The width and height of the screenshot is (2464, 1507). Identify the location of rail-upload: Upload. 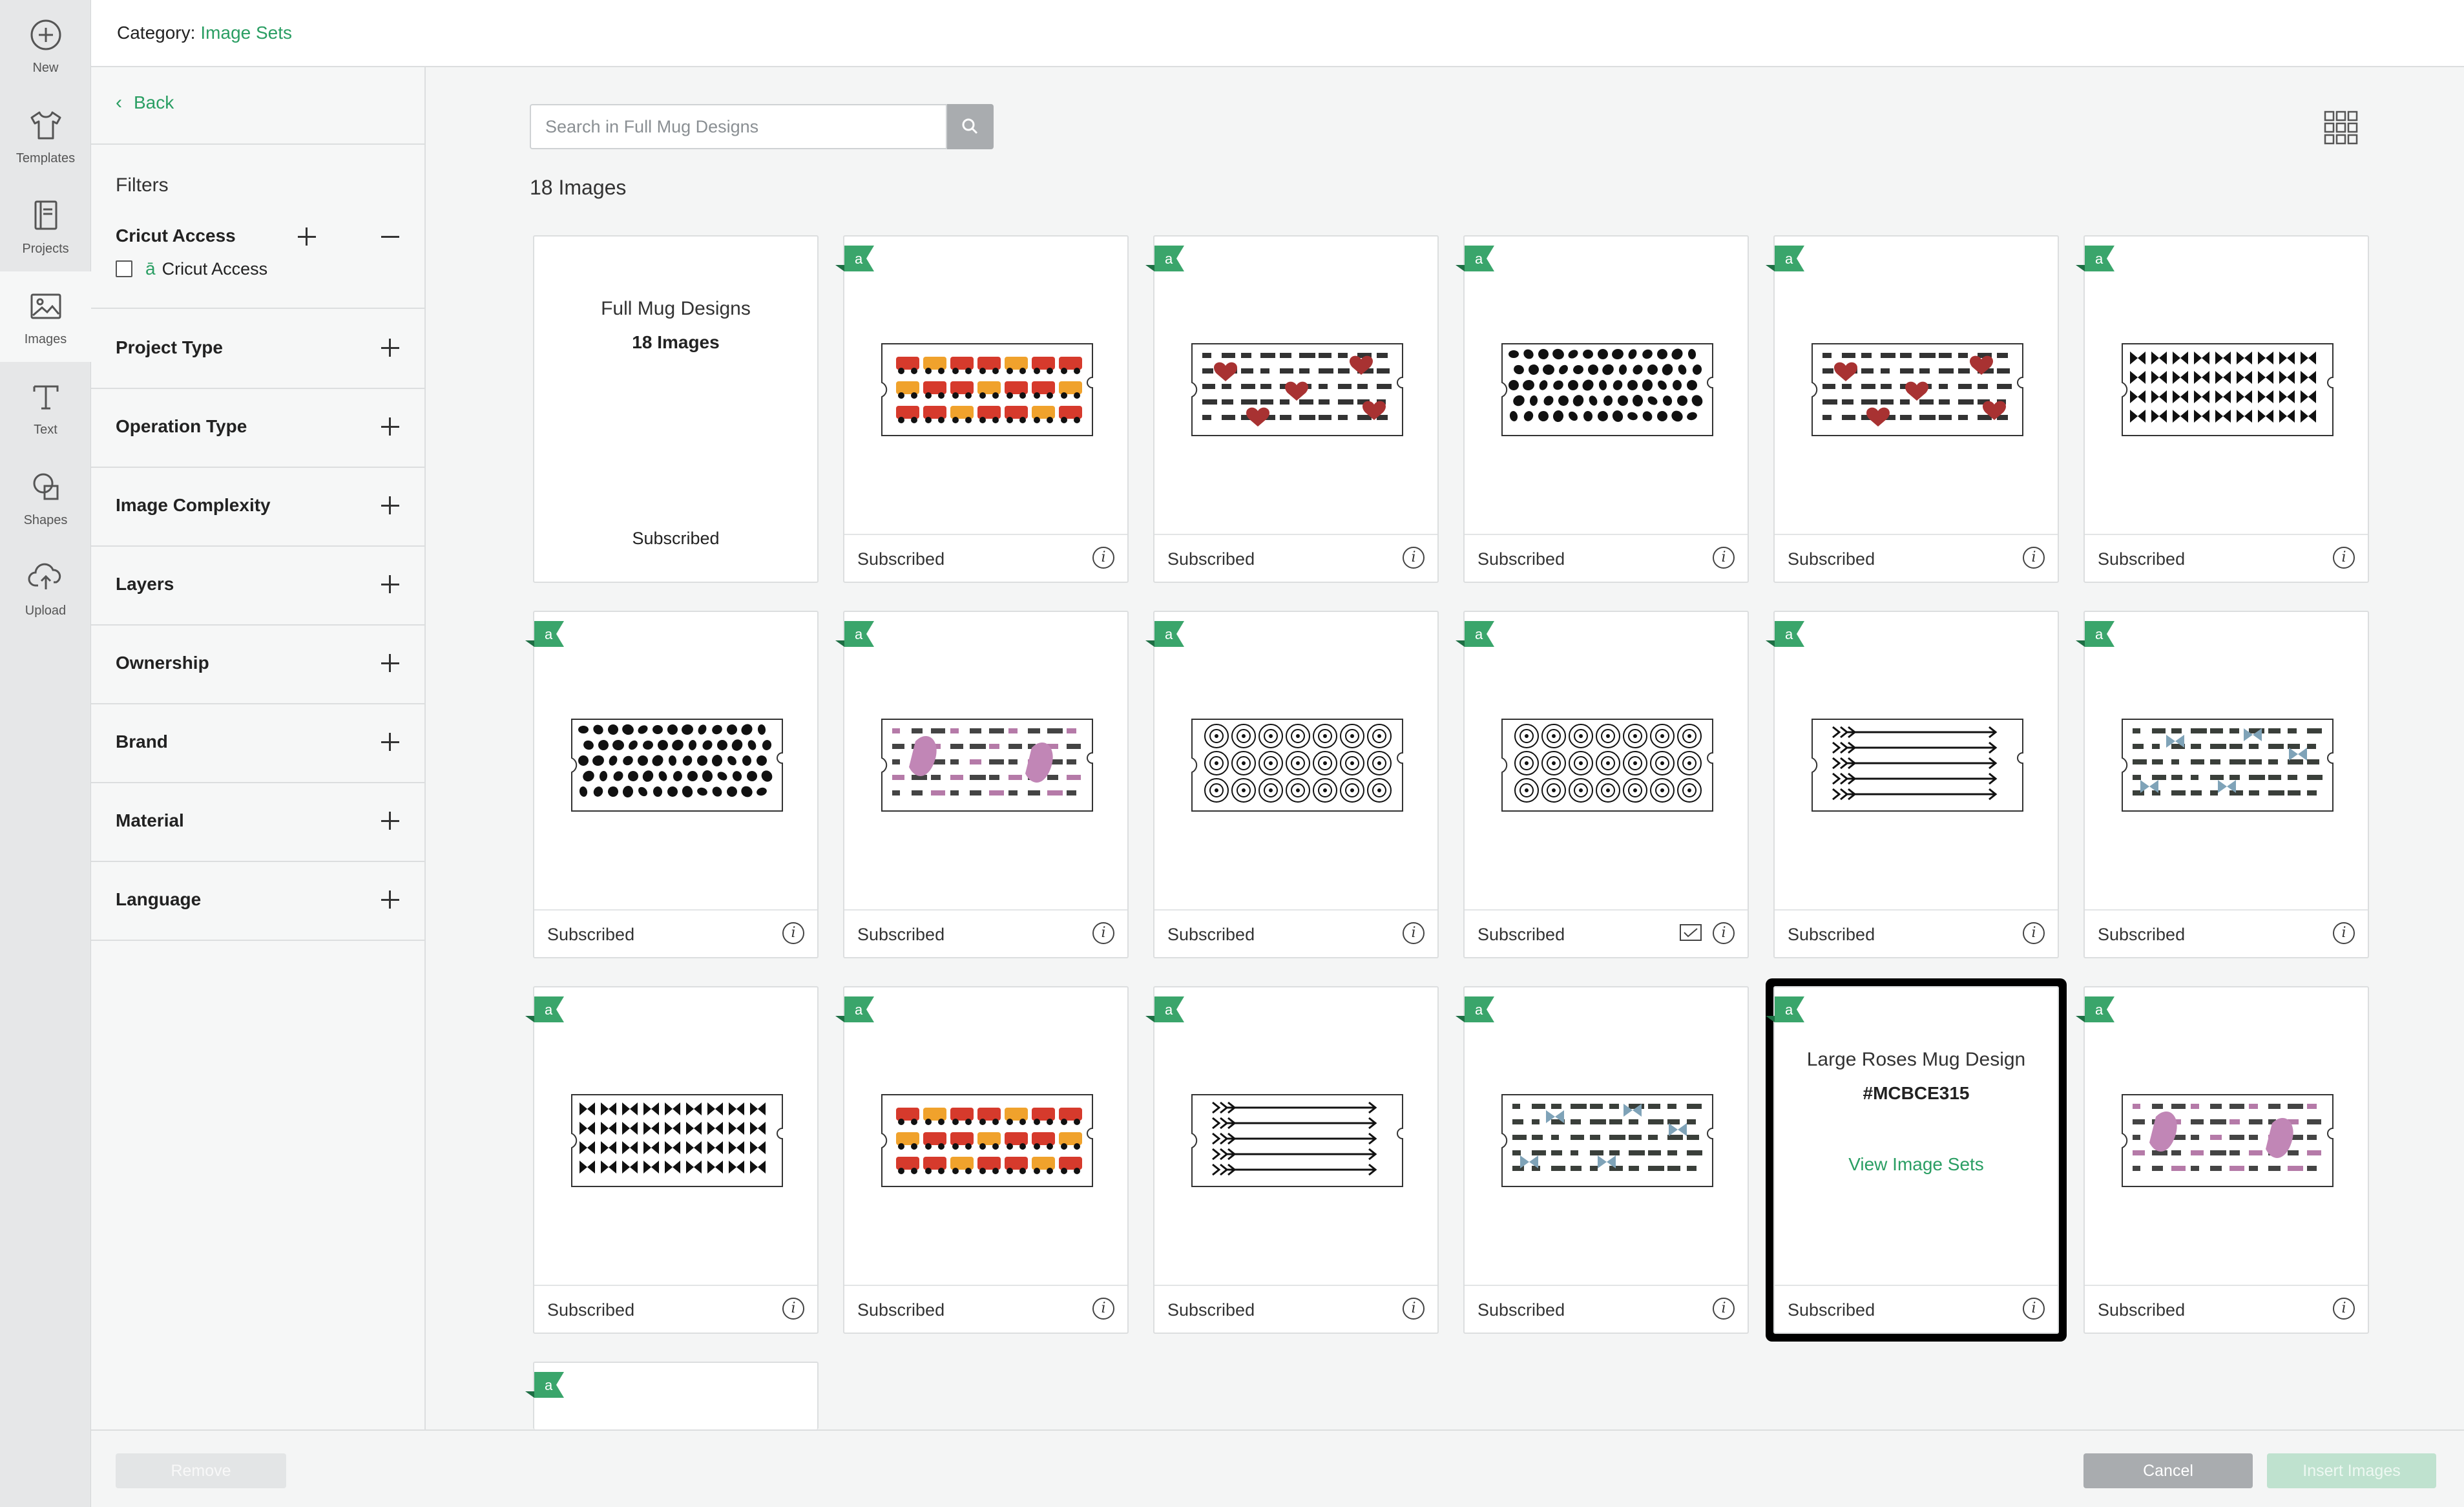
(46, 588).